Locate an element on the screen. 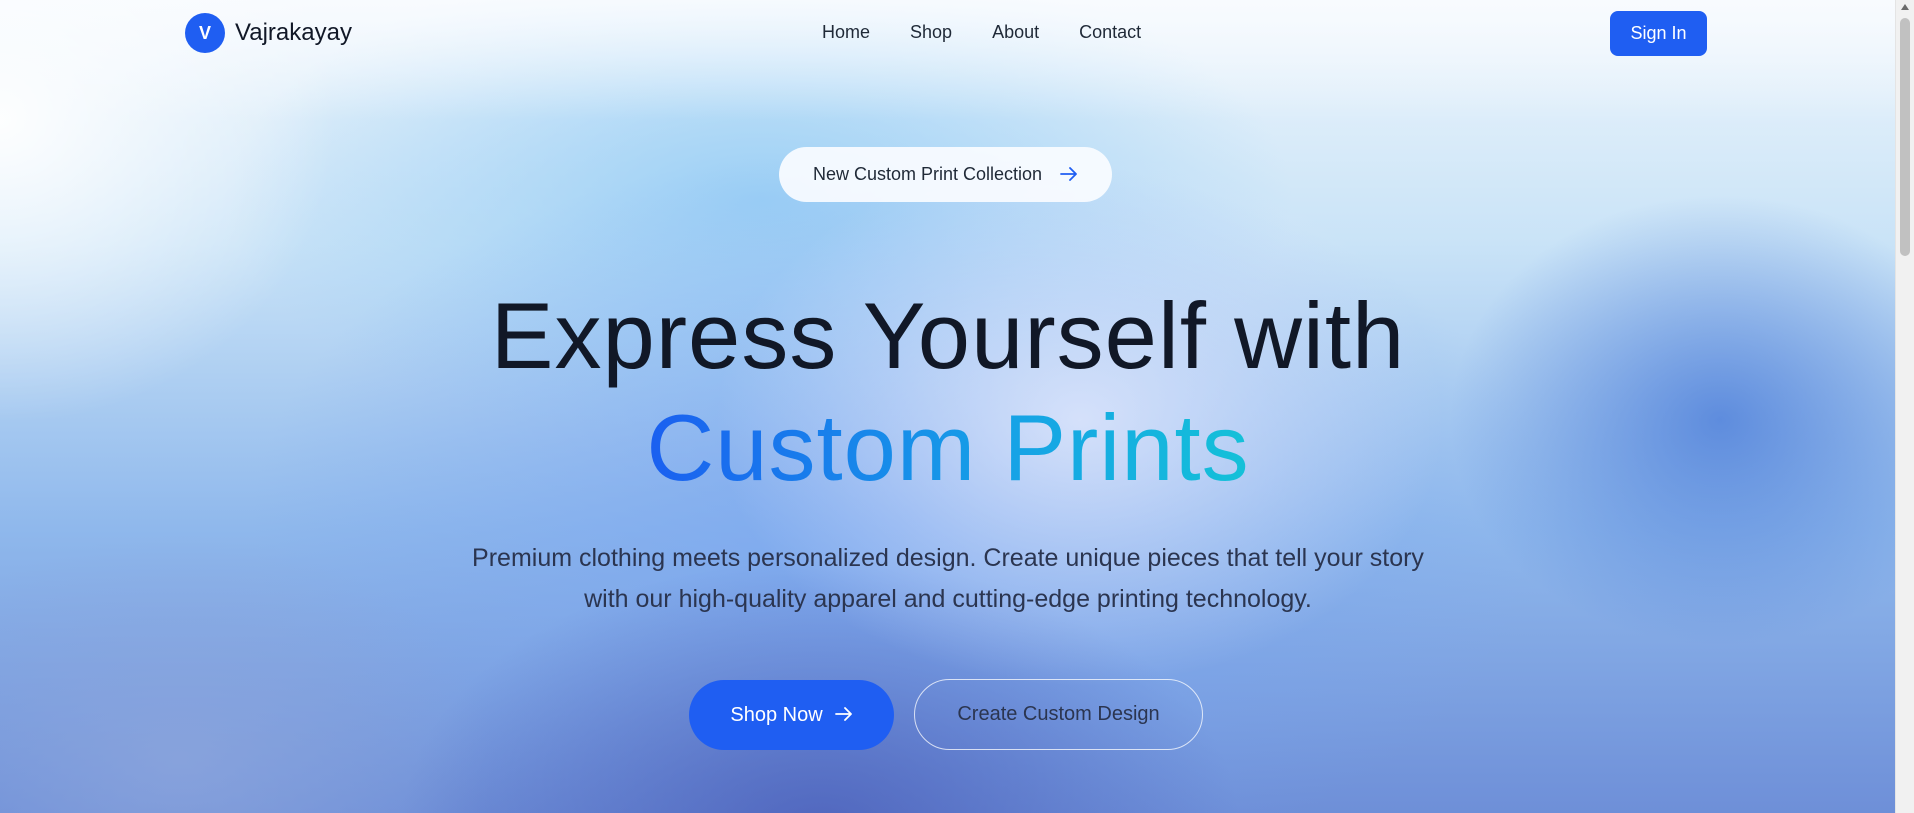 The image size is (1914, 813). brand-logo-icon: V is located at coordinates (205, 33).